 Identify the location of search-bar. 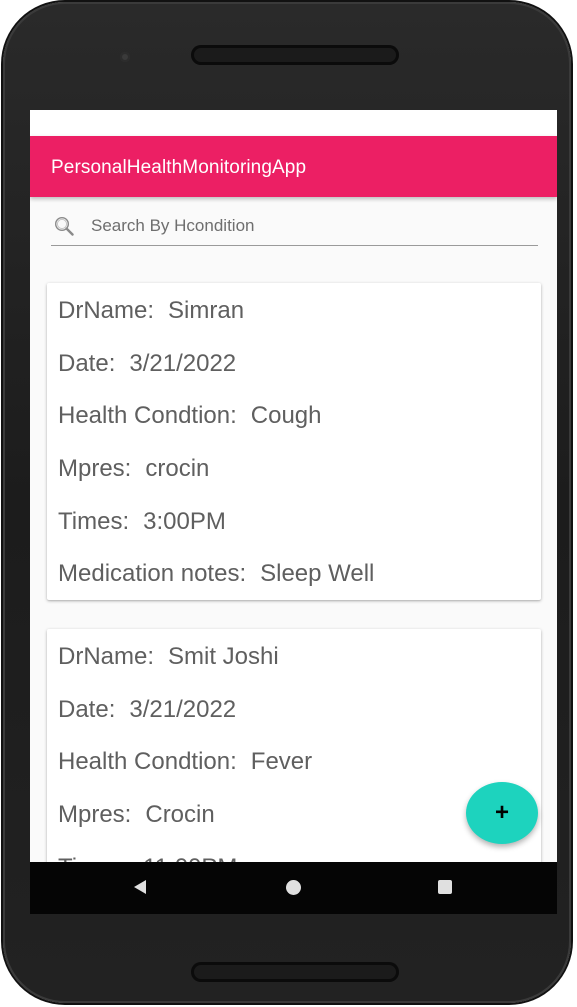
(294, 228).